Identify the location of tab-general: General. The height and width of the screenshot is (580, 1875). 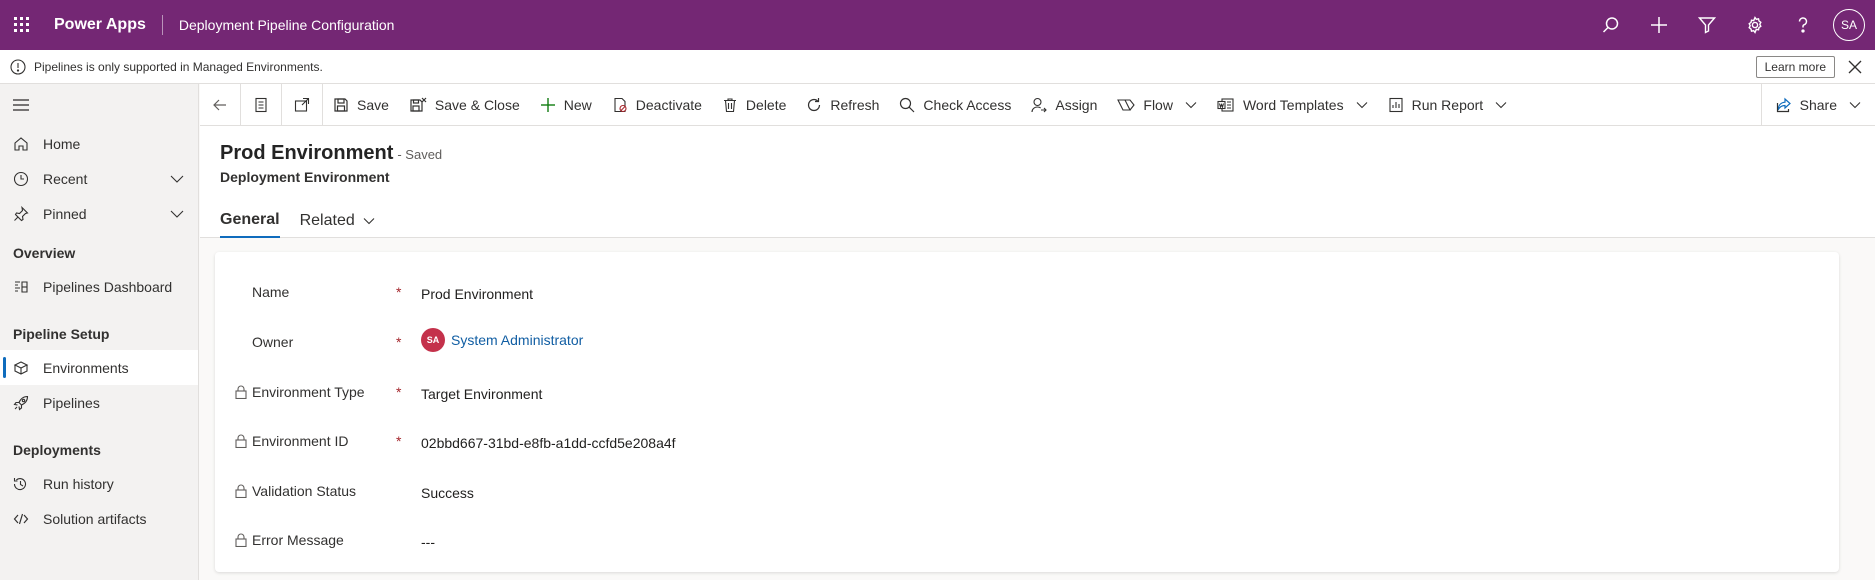
(250, 221).